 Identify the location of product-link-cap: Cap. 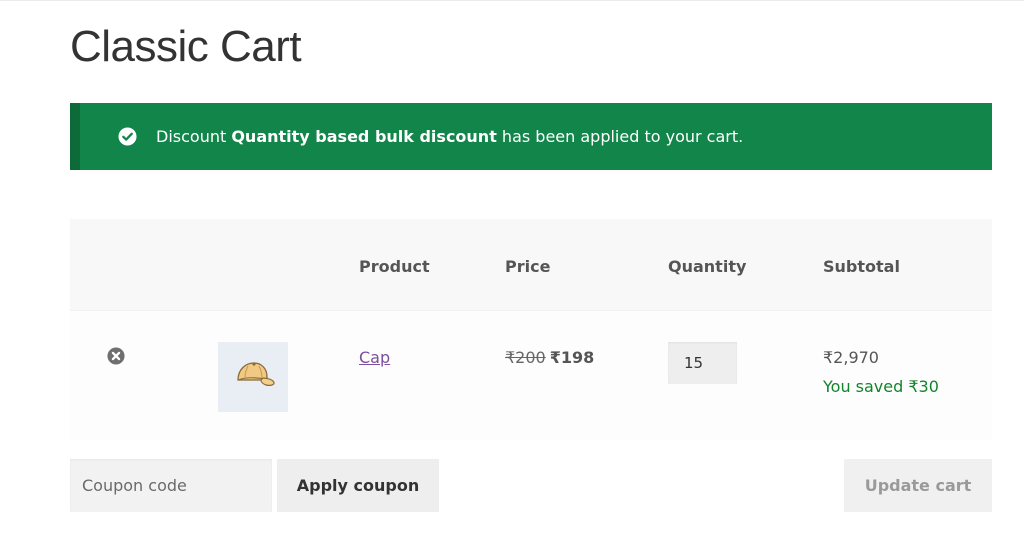
(374, 357).